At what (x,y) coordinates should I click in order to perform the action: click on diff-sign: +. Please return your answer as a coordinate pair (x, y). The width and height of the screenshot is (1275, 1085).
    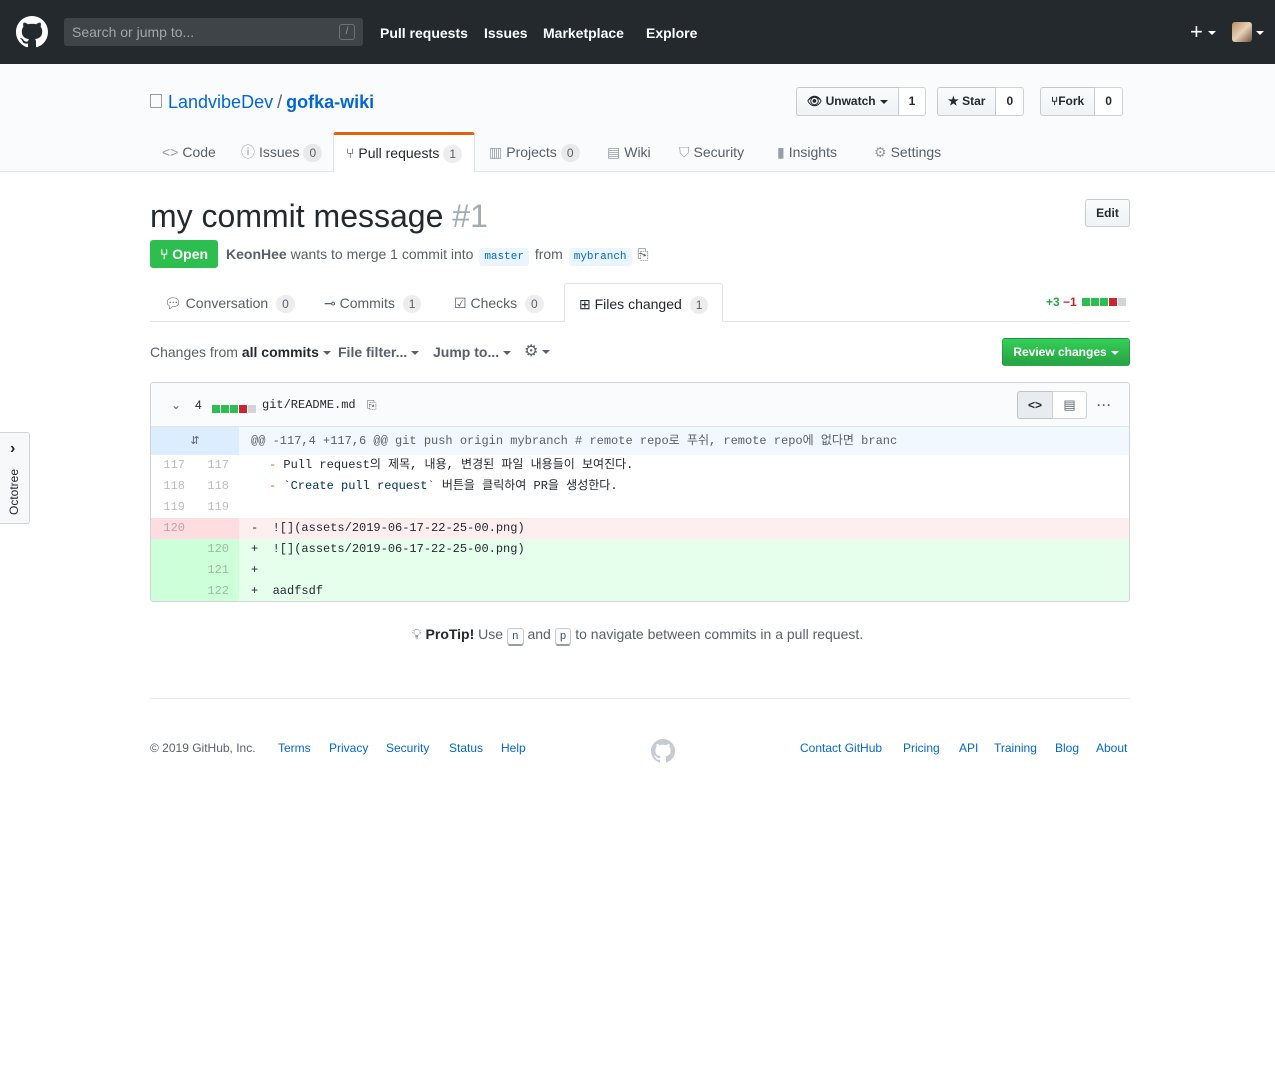
    Looking at the image, I should click on (255, 570).